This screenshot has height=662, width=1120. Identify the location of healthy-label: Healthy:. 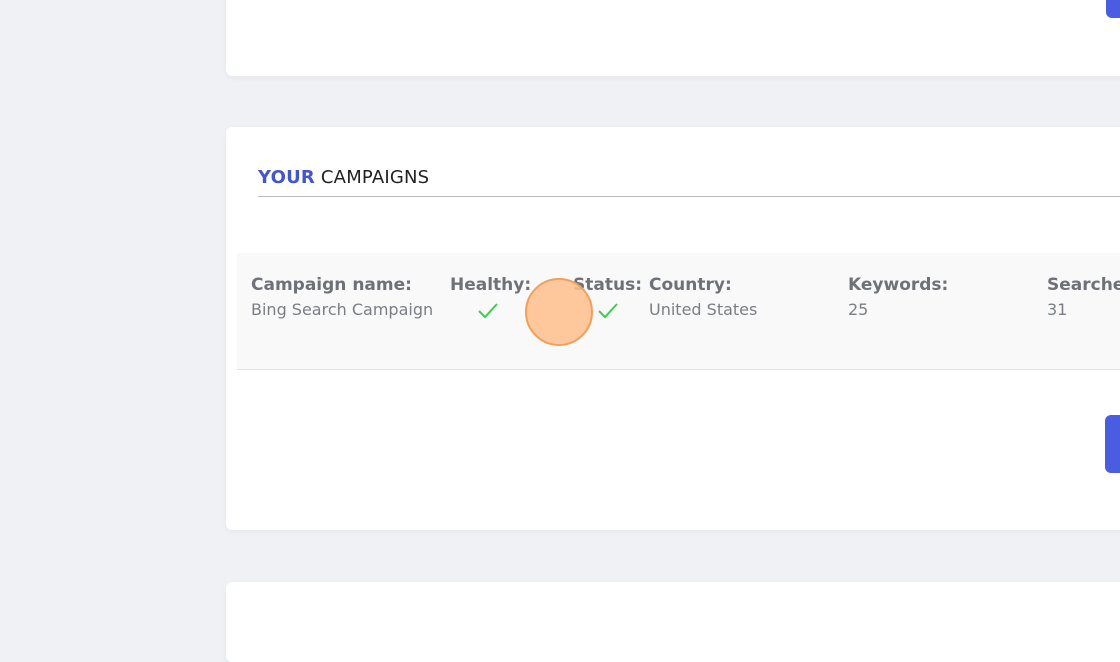
(491, 285).